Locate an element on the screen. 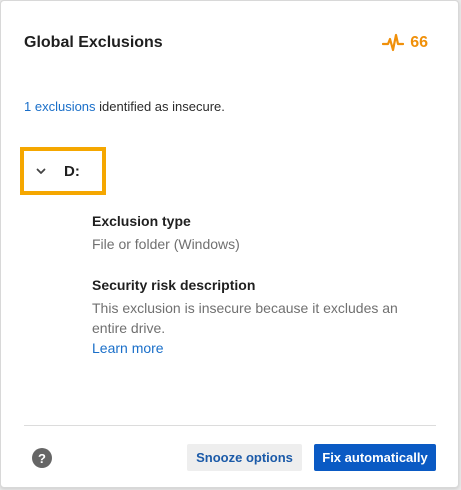 This screenshot has height=490, width=461. help-glyph: ? is located at coordinates (42, 458).